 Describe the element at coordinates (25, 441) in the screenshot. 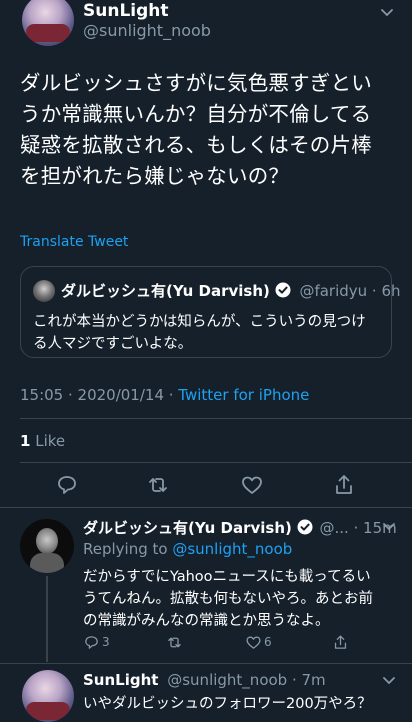

I see `like-count: 1` at that location.